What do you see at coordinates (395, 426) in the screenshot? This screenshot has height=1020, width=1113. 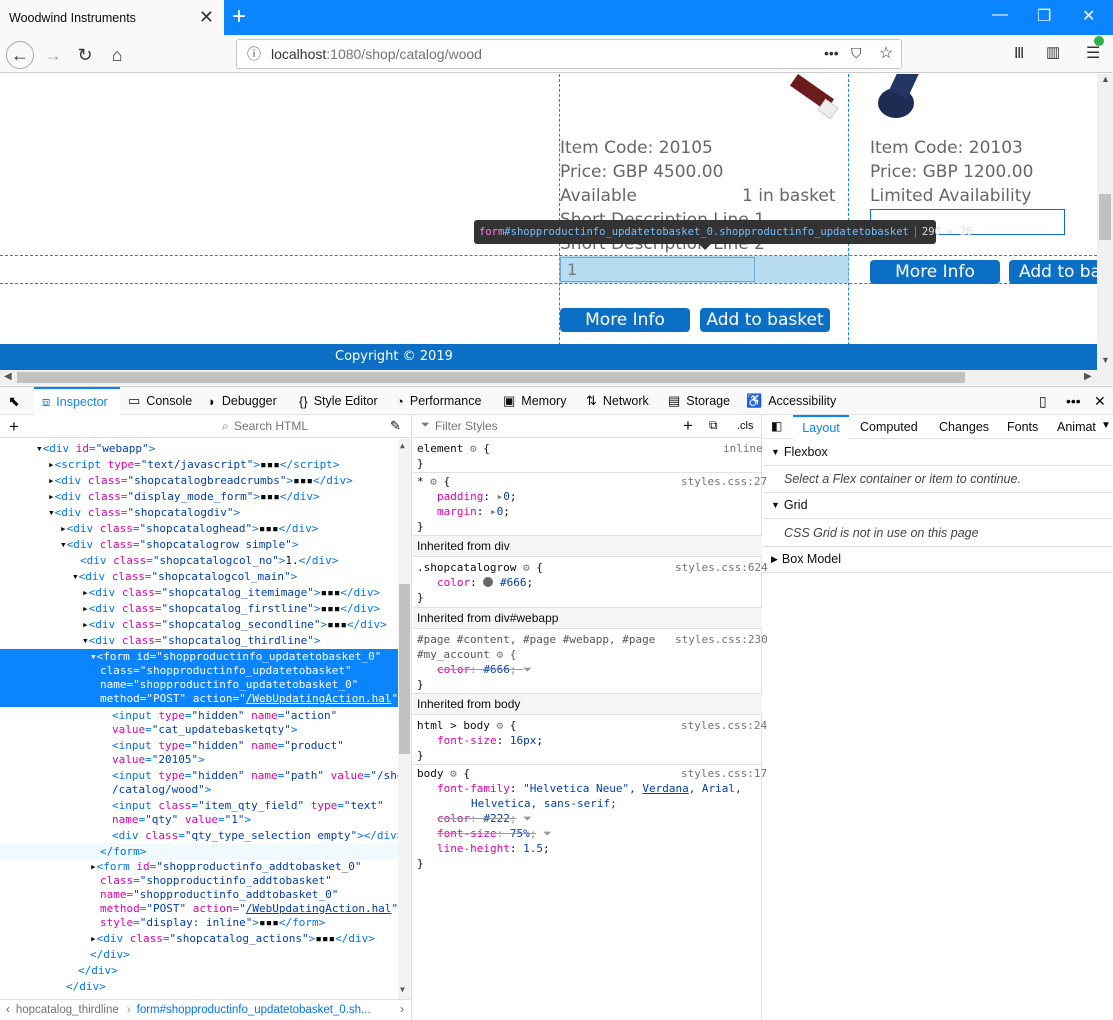 I see `eyedropper-icon: ✎` at bounding box center [395, 426].